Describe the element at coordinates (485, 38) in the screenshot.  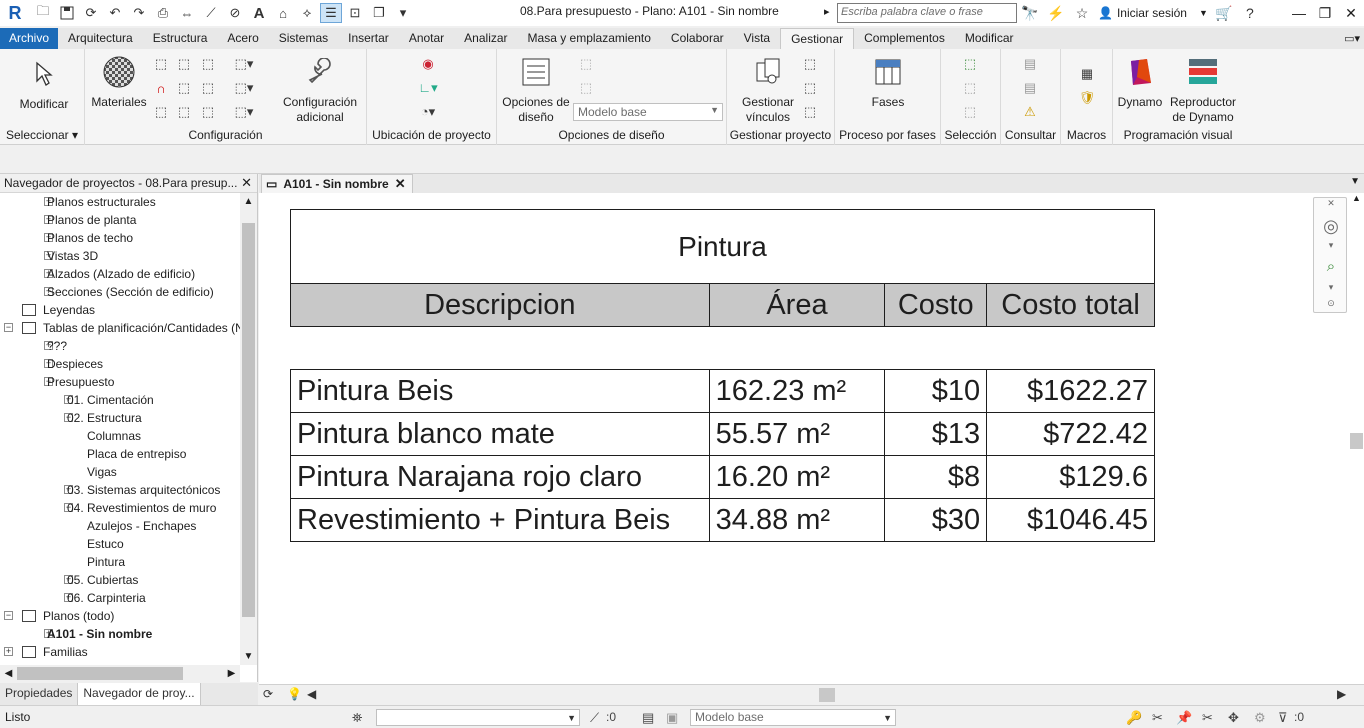
I see `tab-analizar: Analizar` at that location.